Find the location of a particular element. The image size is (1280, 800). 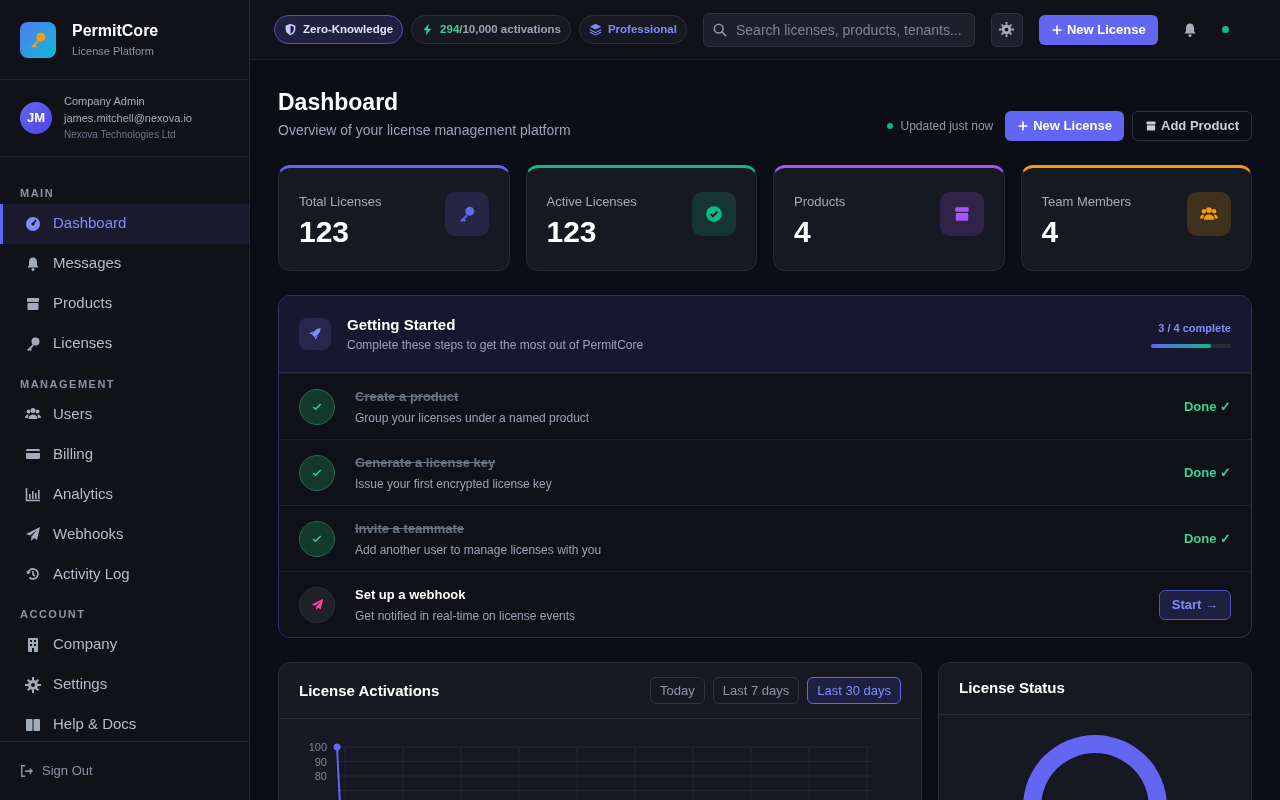

history-icon is located at coordinates (33, 574).